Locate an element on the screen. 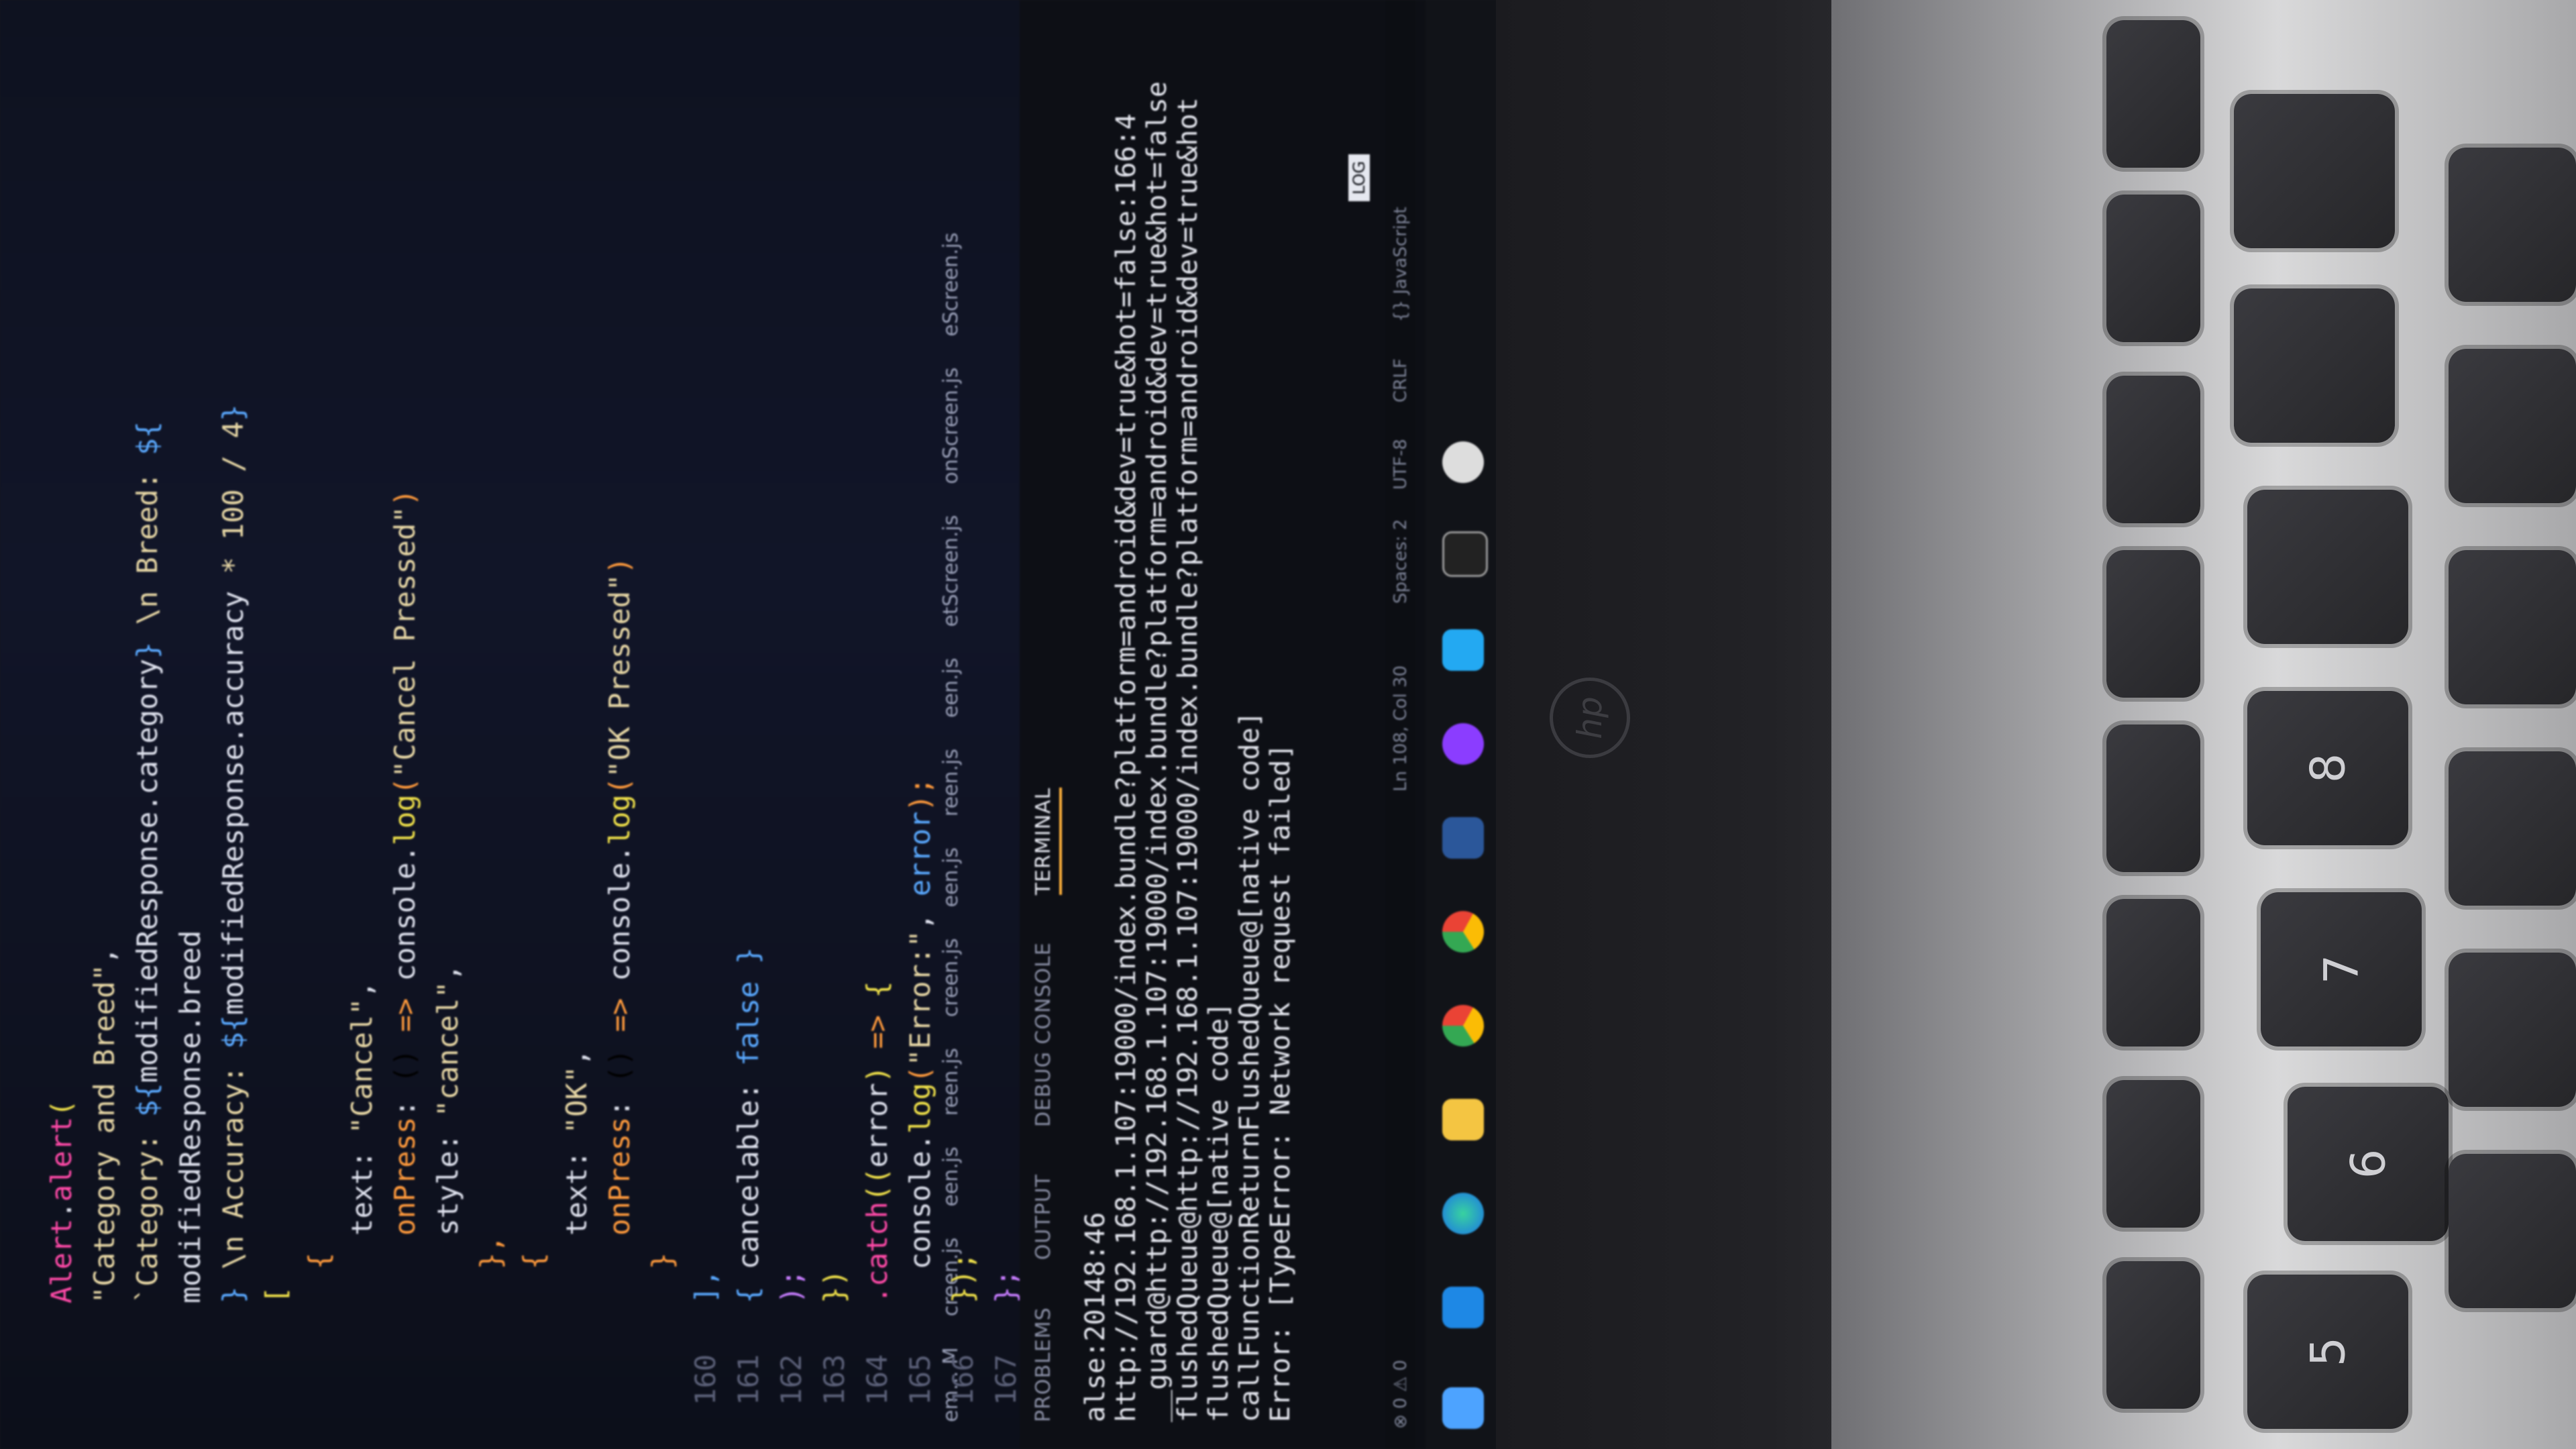  code-token: \n Accuracy: is located at coordinates (233, 1168).